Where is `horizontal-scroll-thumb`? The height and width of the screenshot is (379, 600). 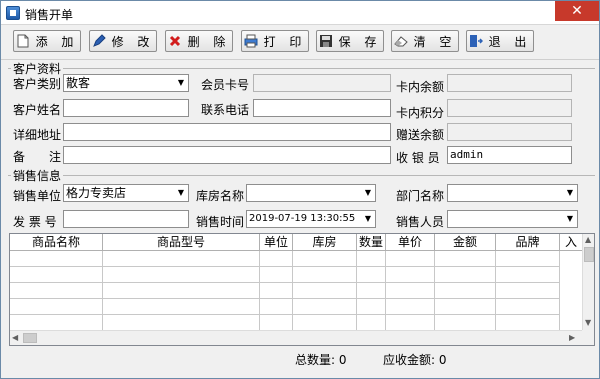 horizontal-scroll-thumb is located at coordinates (30, 338).